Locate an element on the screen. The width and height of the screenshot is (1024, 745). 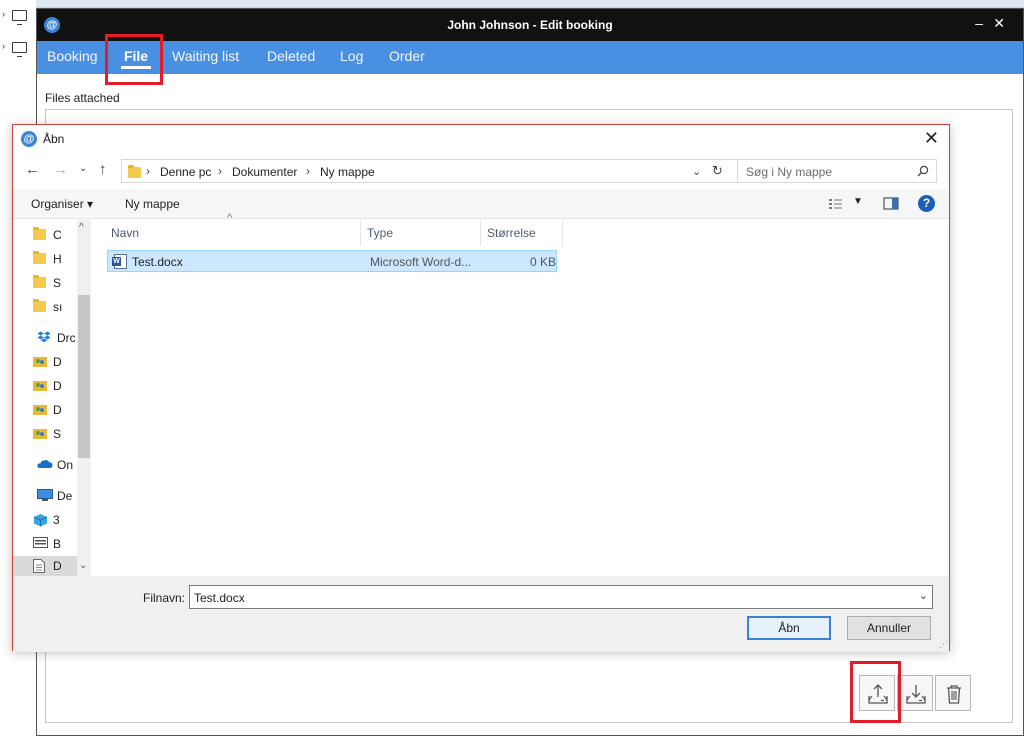
search-box is located at coordinates (837, 171).